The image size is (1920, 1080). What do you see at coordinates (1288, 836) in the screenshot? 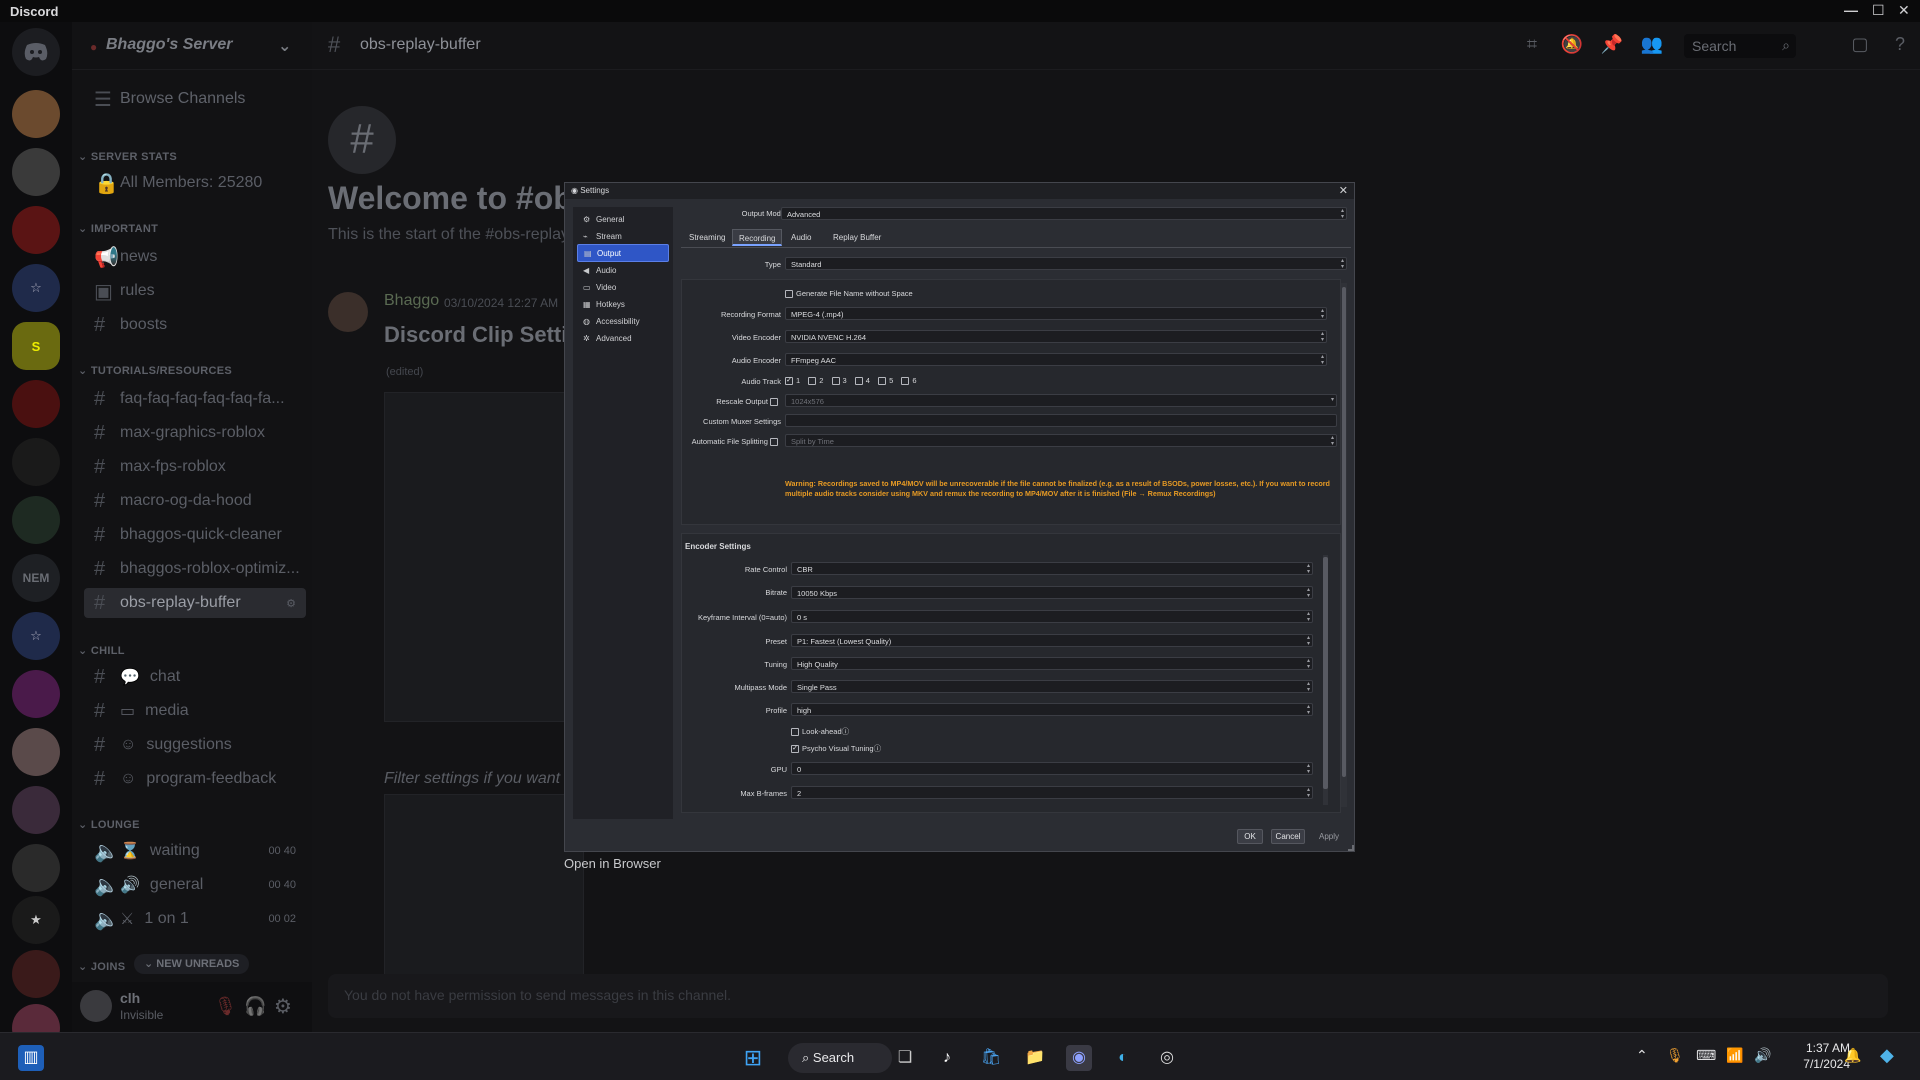
I see `cancel-button: Cancel` at bounding box center [1288, 836].